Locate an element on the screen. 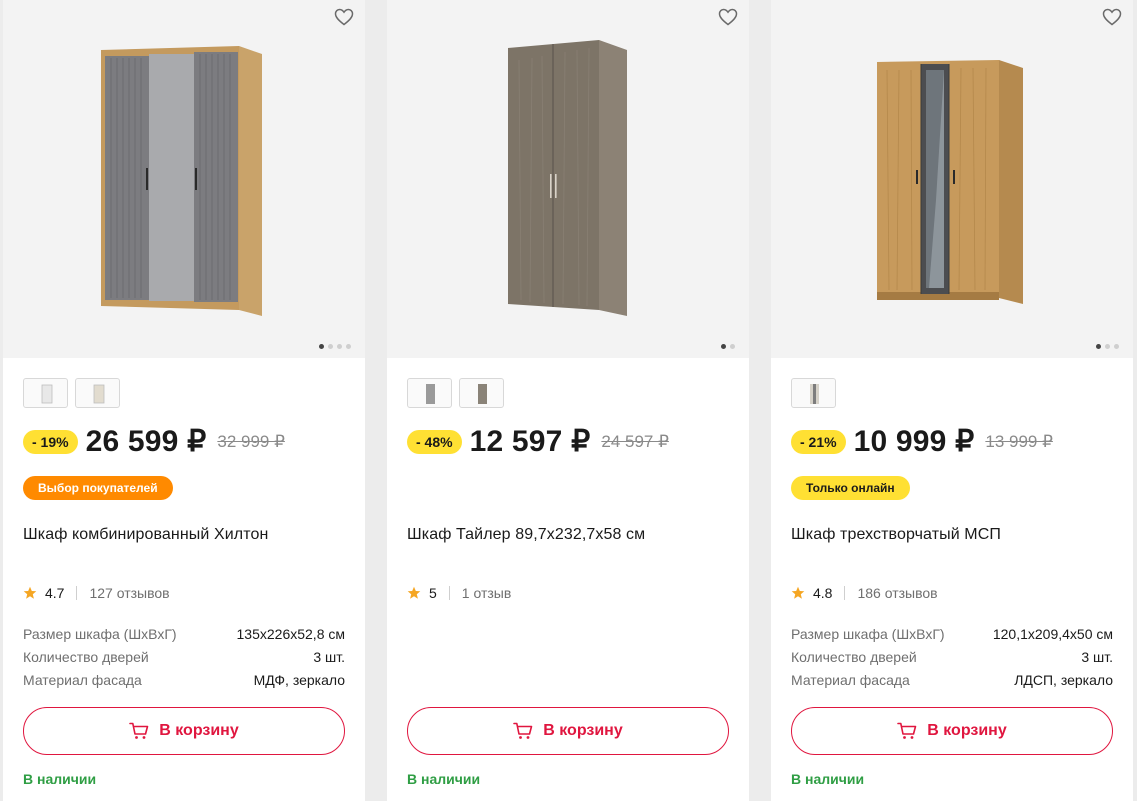  spec-value: МДФ, зеркало is located at coordinates (299, 680).